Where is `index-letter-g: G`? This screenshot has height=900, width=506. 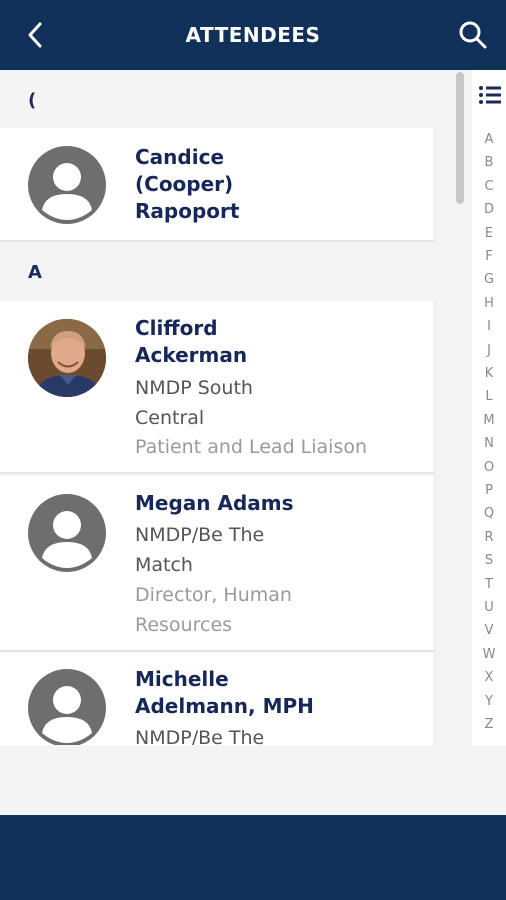 index-letter-g: G is located at coordinates (489, 280).